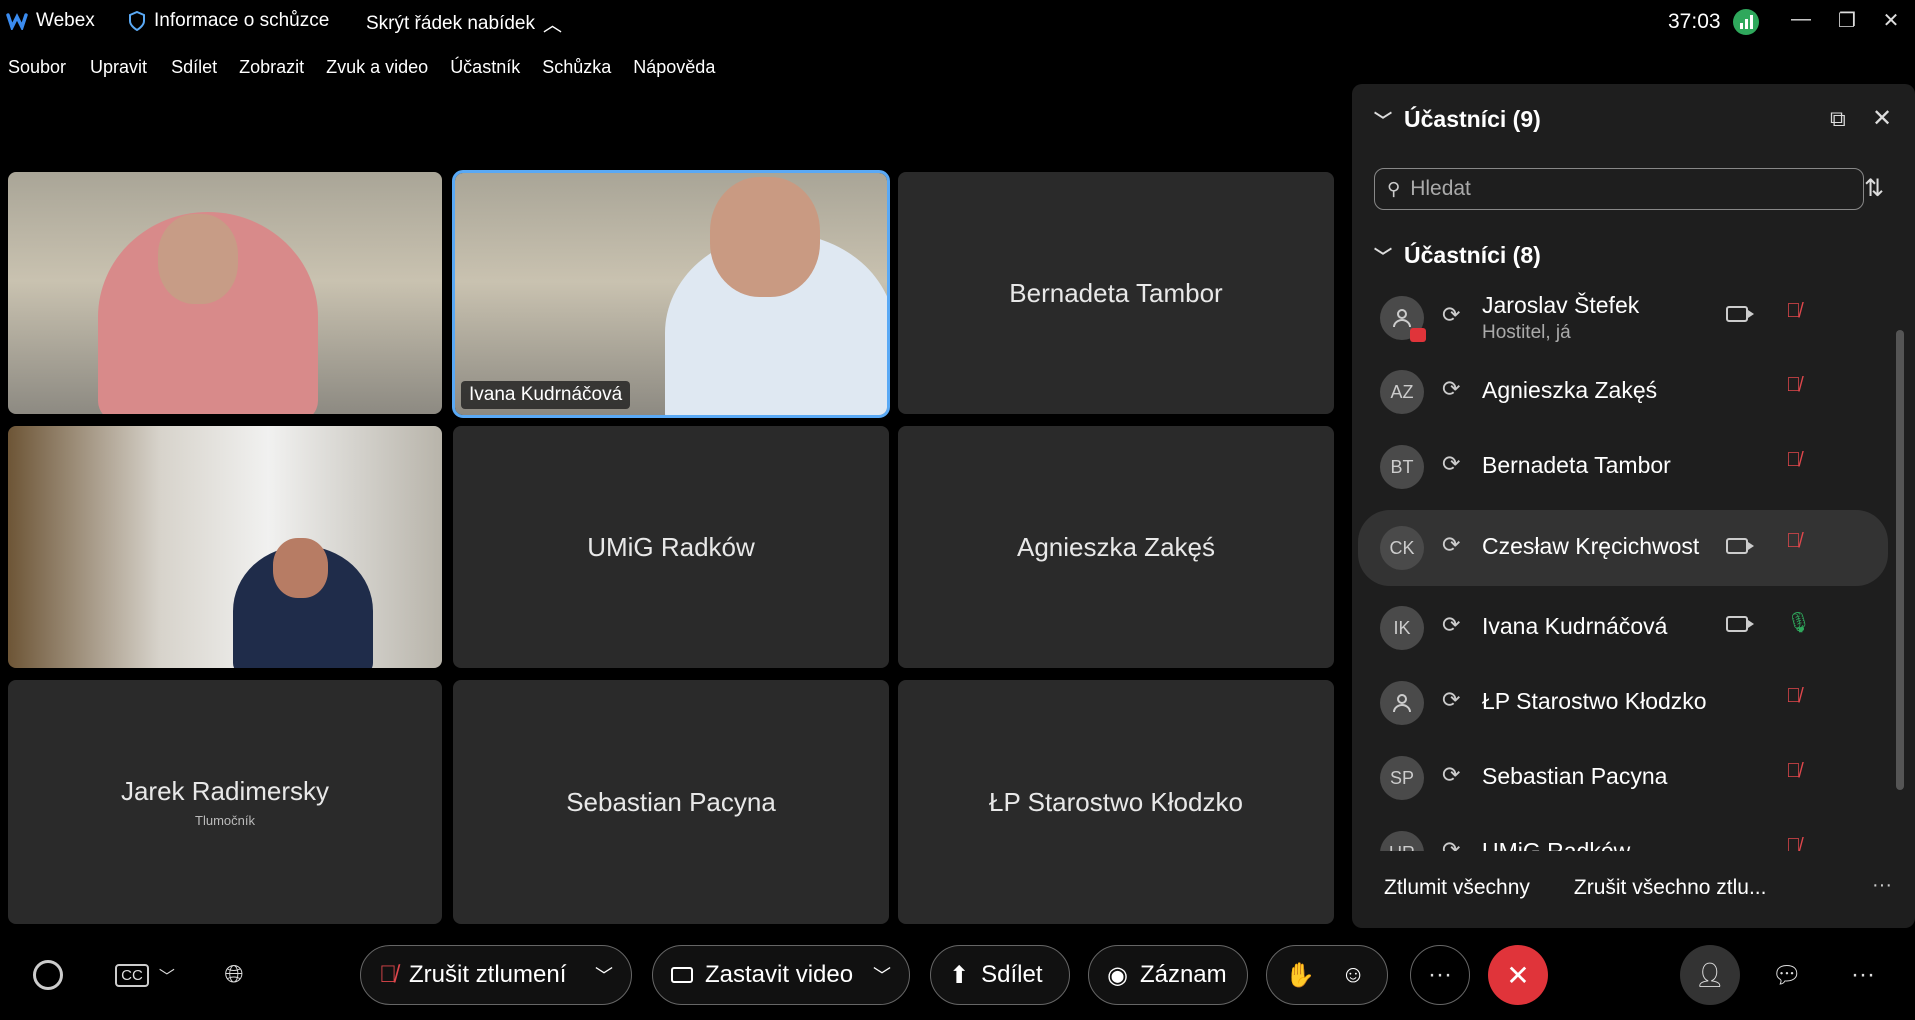 This screenshot has height=1020, width=1915. I want to click on share-label: Sdílet, so click(1012, 974).